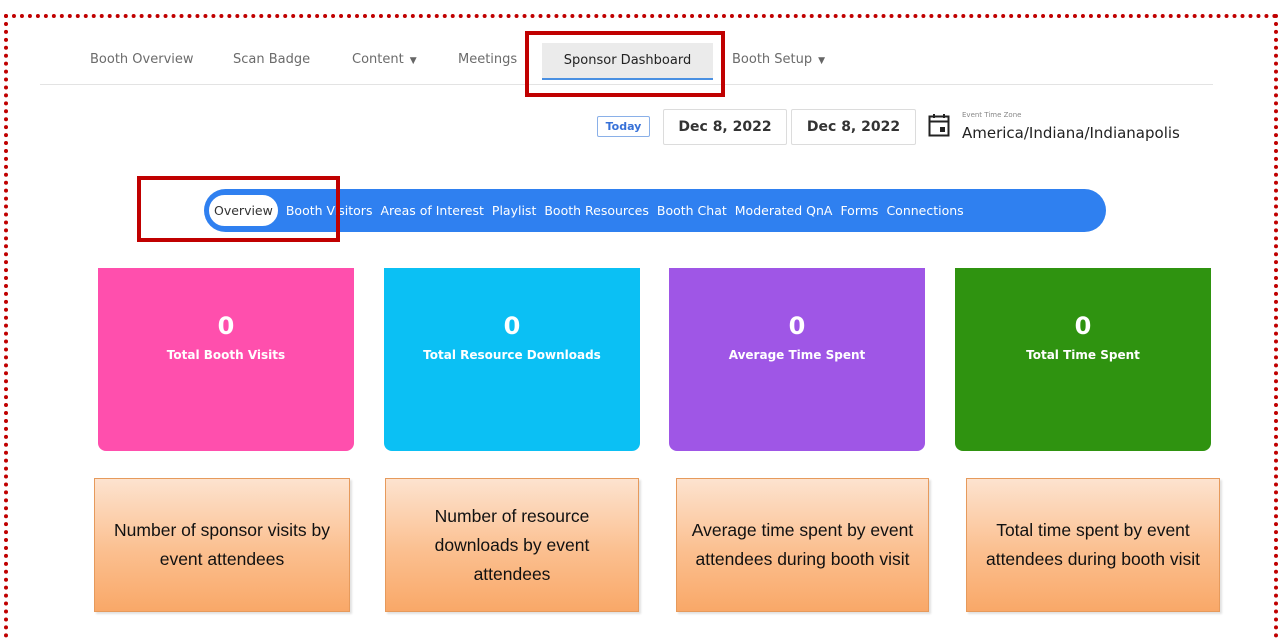 This screenshot has width=1282, height=639. I want to click on stat-label: Total Time Spent, so click(1083, 355).